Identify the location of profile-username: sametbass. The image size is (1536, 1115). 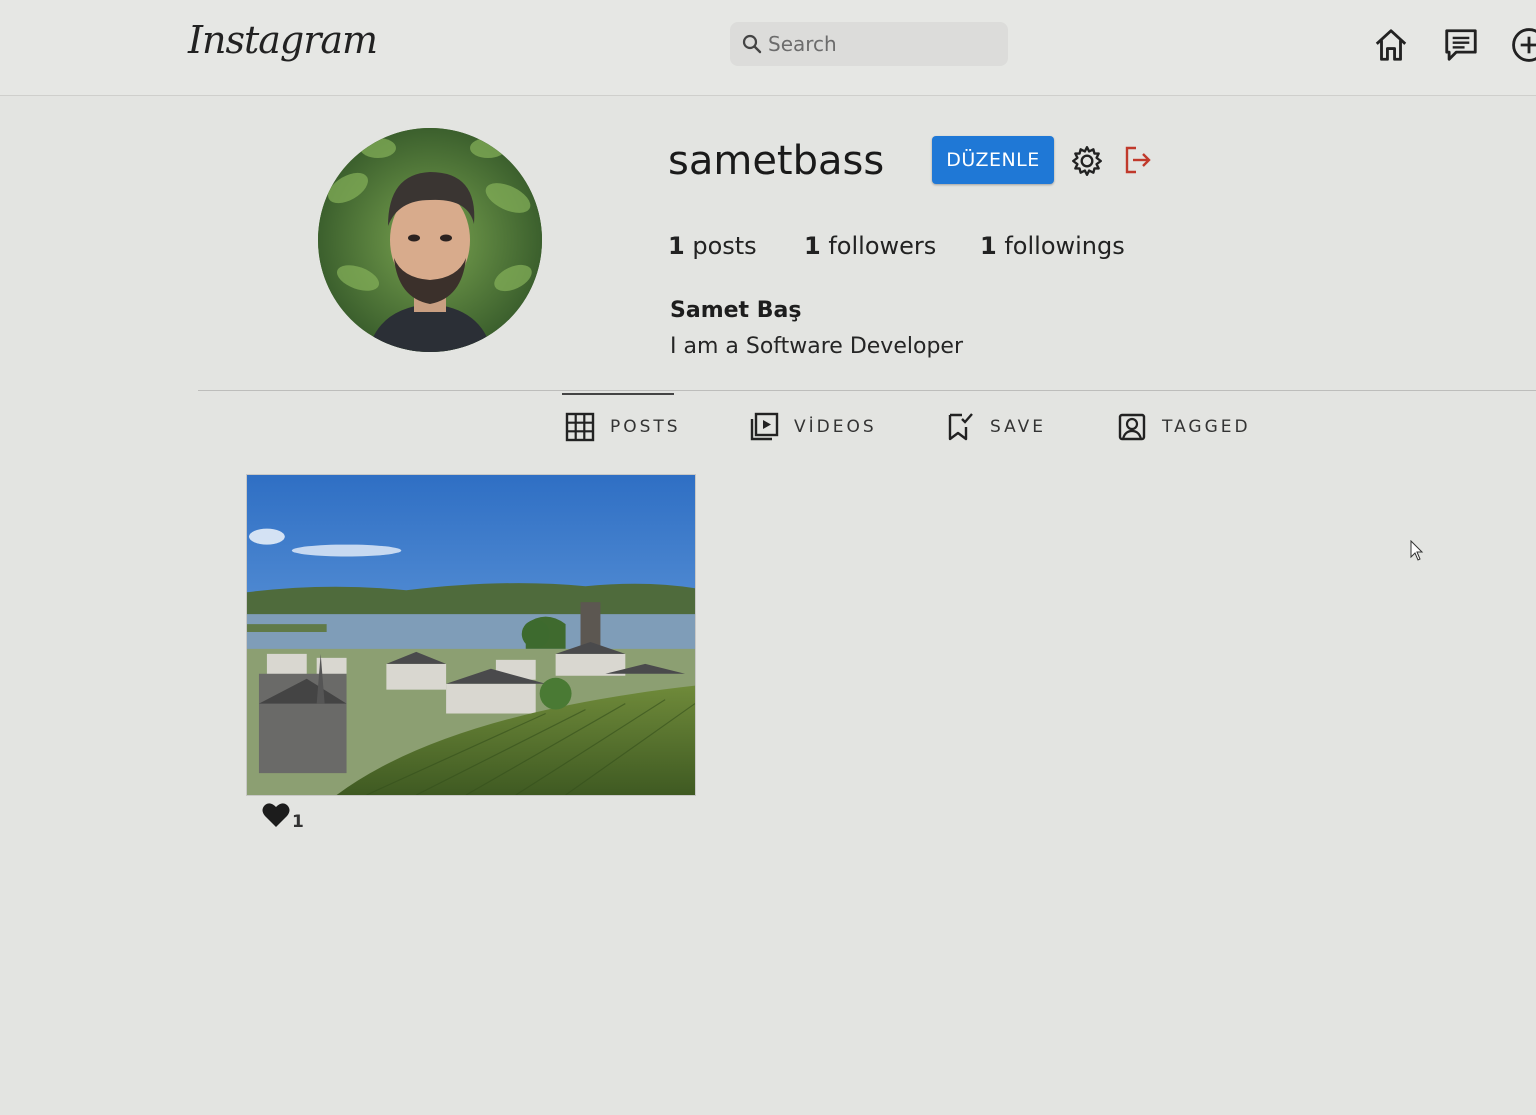
(776, 161).